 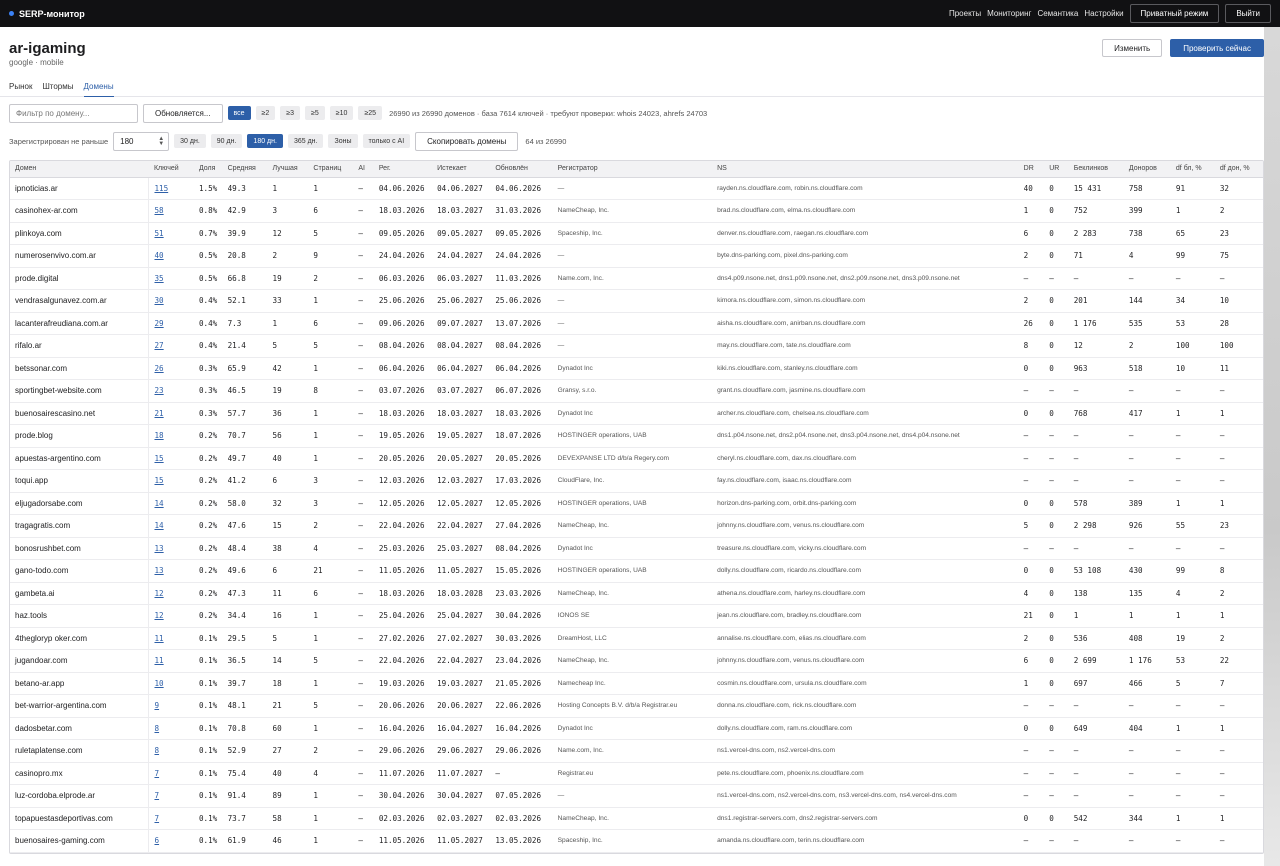 What do you see at coordinates (190, 141) in the screenshot?
I see `chip-30d: 30 дн.` at bounding box center [190, 141].